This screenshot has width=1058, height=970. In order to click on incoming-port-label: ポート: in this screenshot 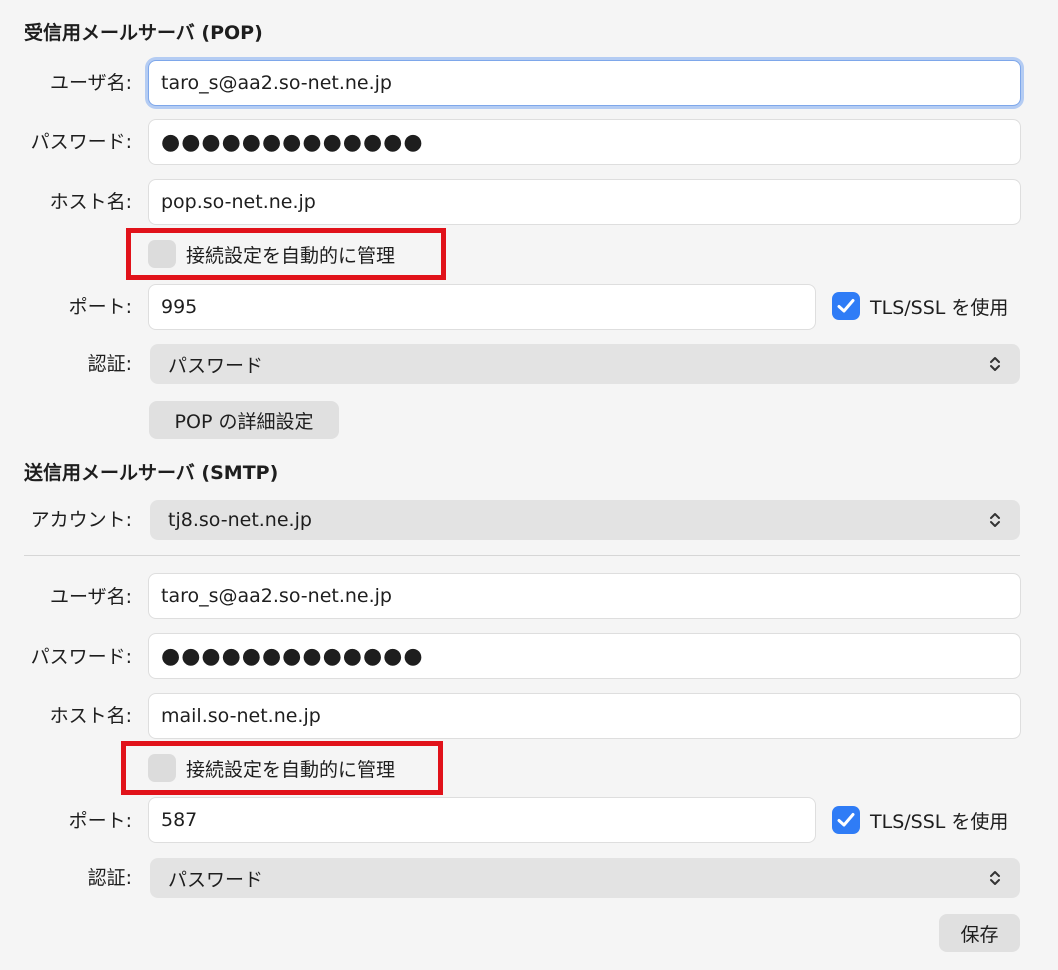, I will do `click(100, 307)`.